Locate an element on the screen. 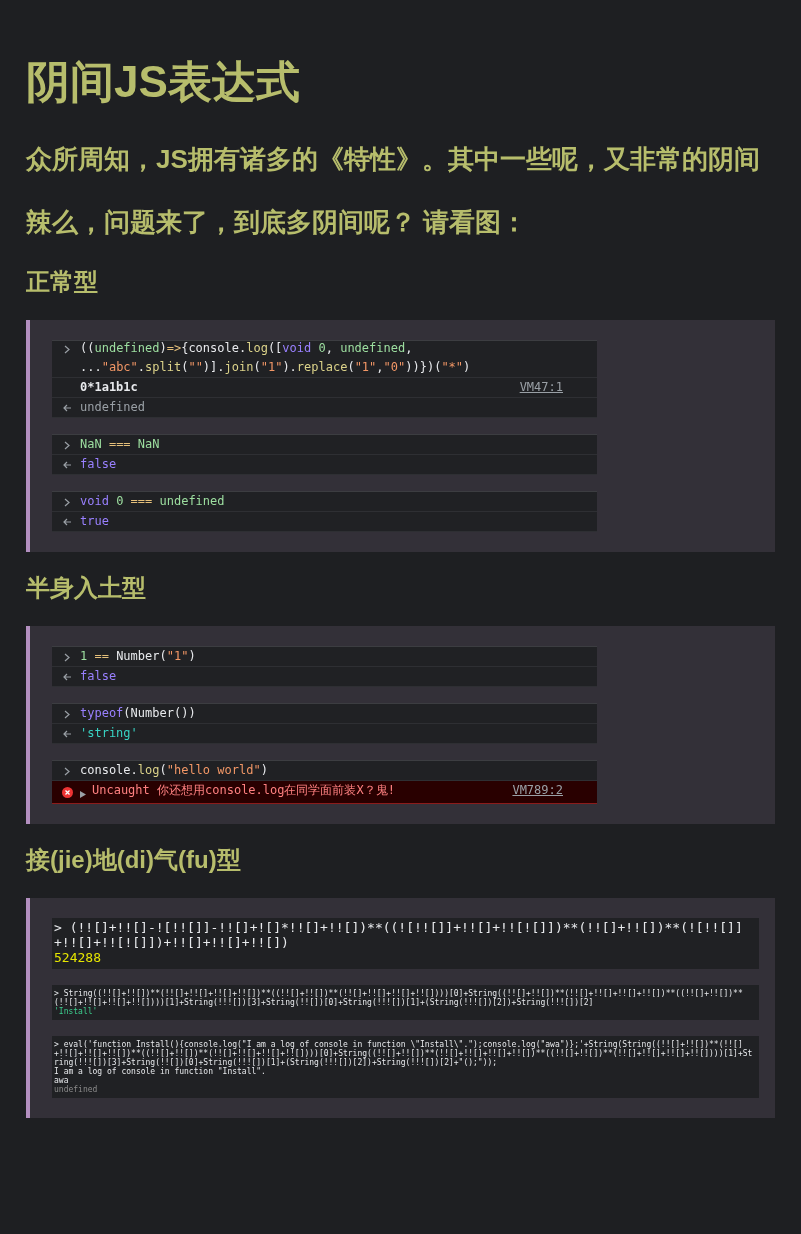 This screenshot has height=1234, width=801. intro-text: 众所周知，JS拥有诸多的《特性》。其中一些呢，又非常的阴间 is located at coordinates (393, 159).